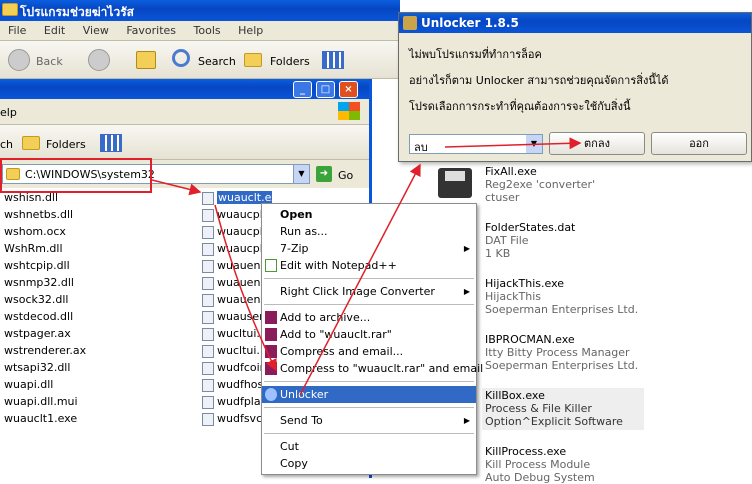 Image resolution: width=752 pixels, height=484 pixels. What do you see at coordinates (513, 143) in the screenshot?
I see `arrow-select-to-ok` at bounding box center [513, 143].